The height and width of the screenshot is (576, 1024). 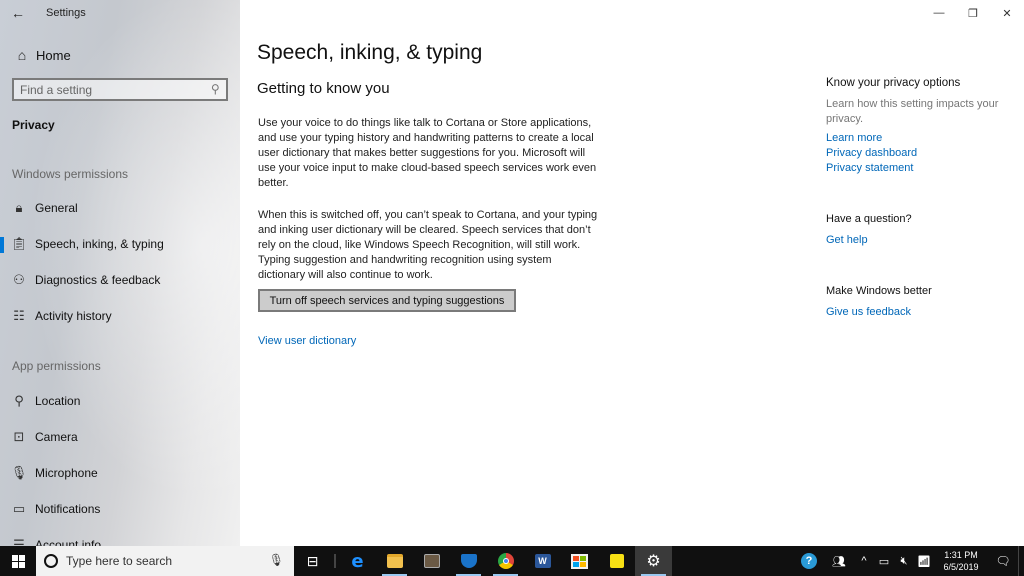 I want to click on app-icon, so click(x=431, y=561).